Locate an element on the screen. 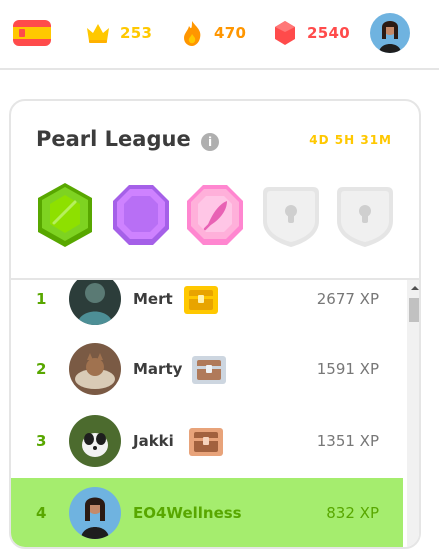  leaderboard-row: 3 Jakki 1351 XP is located at coordinates (207, 441).